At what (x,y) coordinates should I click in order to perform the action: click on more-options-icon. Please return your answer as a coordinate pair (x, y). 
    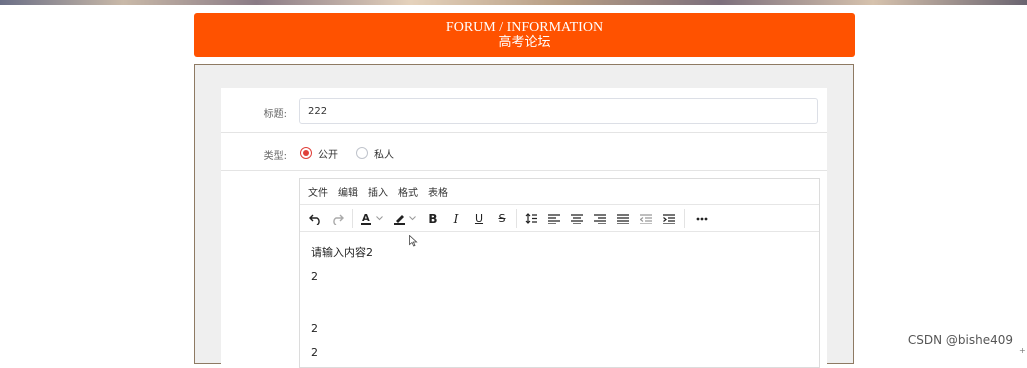
    Looking at the image, I should click on (702, 218).